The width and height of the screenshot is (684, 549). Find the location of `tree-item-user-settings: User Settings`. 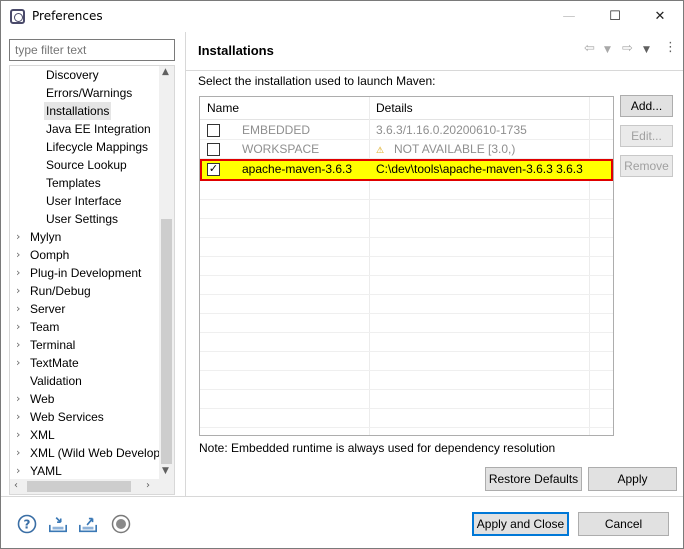

tree-item-user-settings: User Settings is located at coordinates (82, 219).